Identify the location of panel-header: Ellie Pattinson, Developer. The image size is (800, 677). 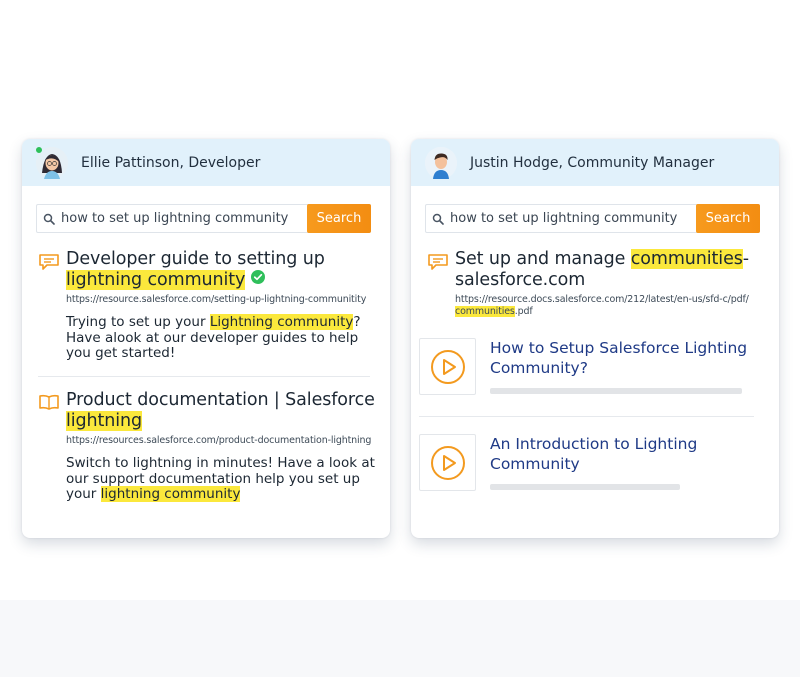
(206, 162).